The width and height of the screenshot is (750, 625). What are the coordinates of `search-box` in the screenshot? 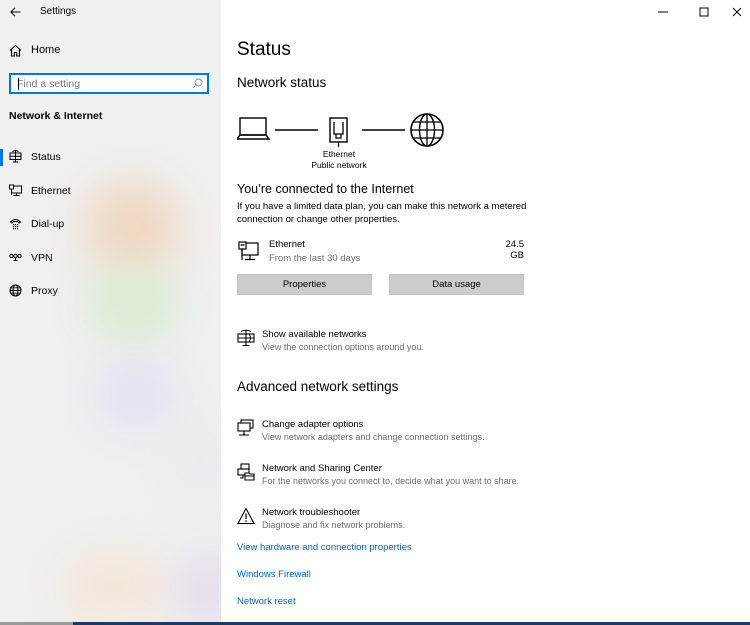 It's located at (109, 83).